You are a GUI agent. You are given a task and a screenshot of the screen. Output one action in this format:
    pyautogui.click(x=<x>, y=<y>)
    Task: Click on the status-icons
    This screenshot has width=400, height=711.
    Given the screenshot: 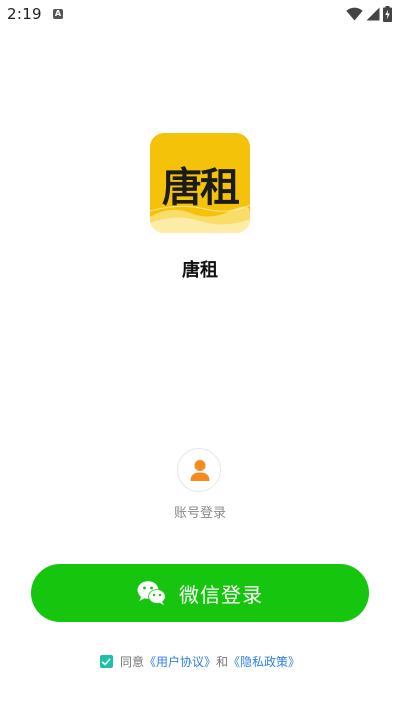 What is the action you would take?
    pyautogui.click(x=369, y=14)
    